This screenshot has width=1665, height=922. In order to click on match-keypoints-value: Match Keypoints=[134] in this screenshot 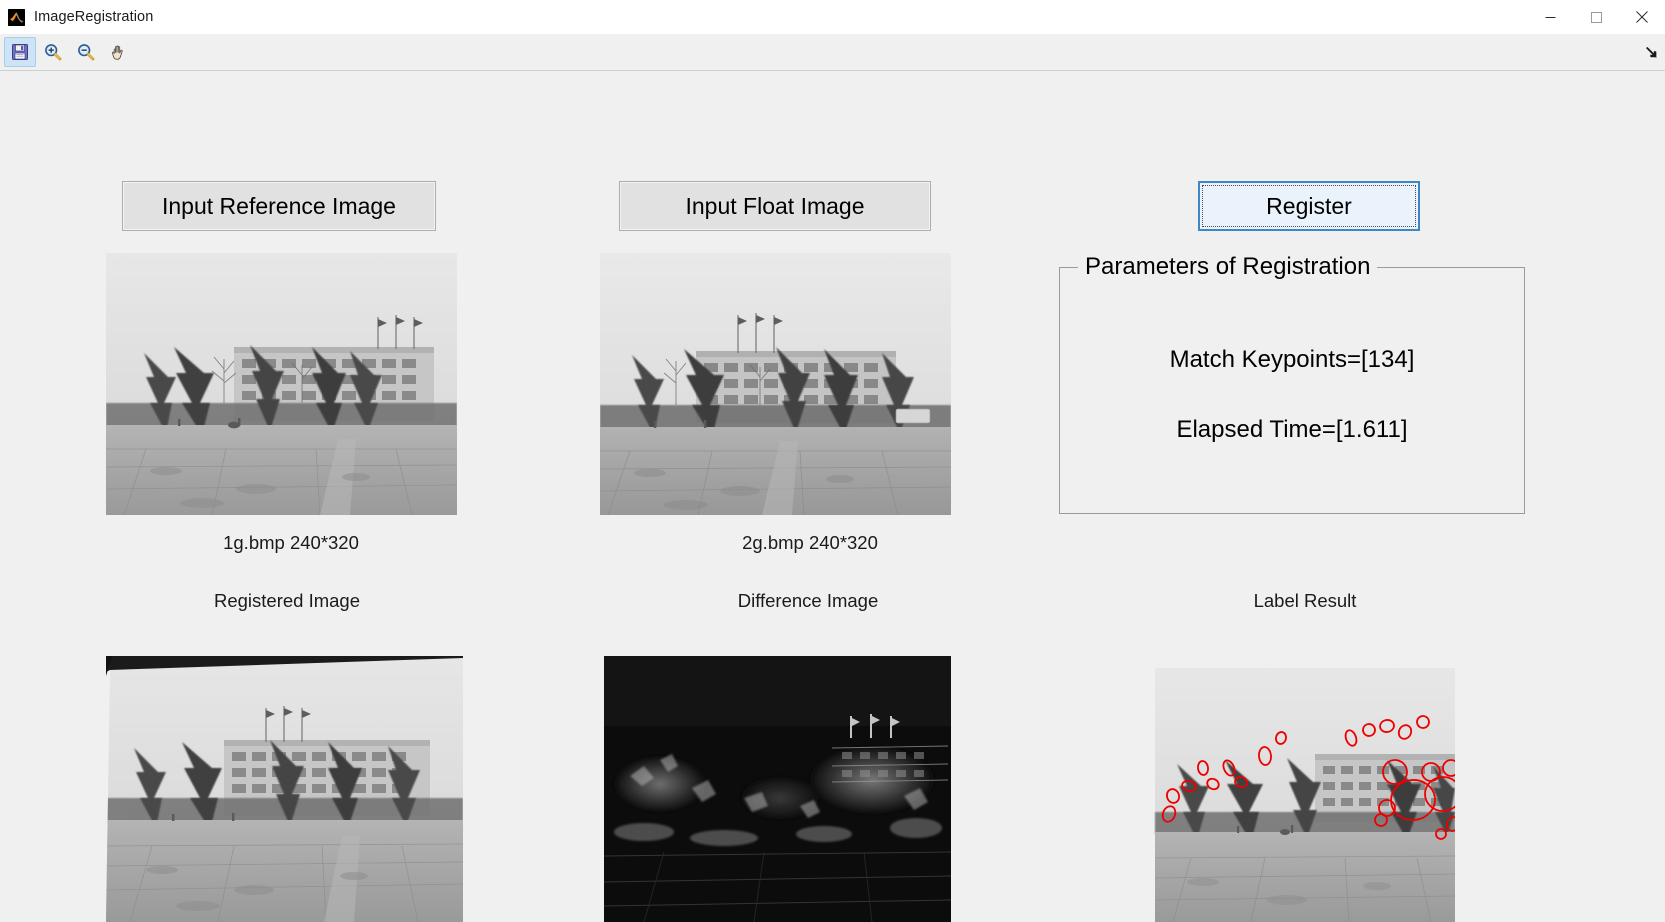, I will do `click(1292, 359)`.